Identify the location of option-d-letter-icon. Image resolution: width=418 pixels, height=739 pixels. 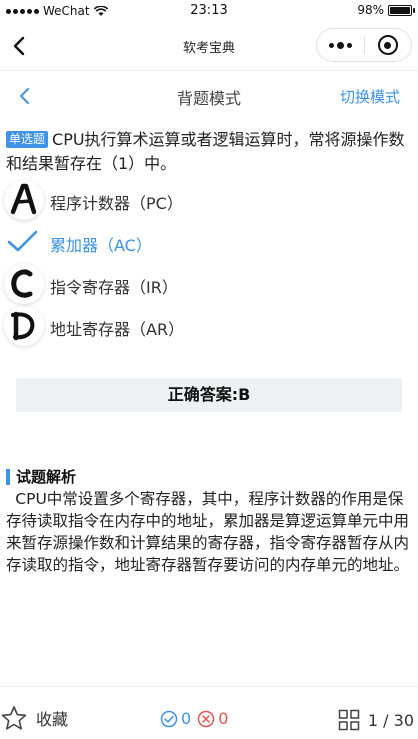
(24, 326).